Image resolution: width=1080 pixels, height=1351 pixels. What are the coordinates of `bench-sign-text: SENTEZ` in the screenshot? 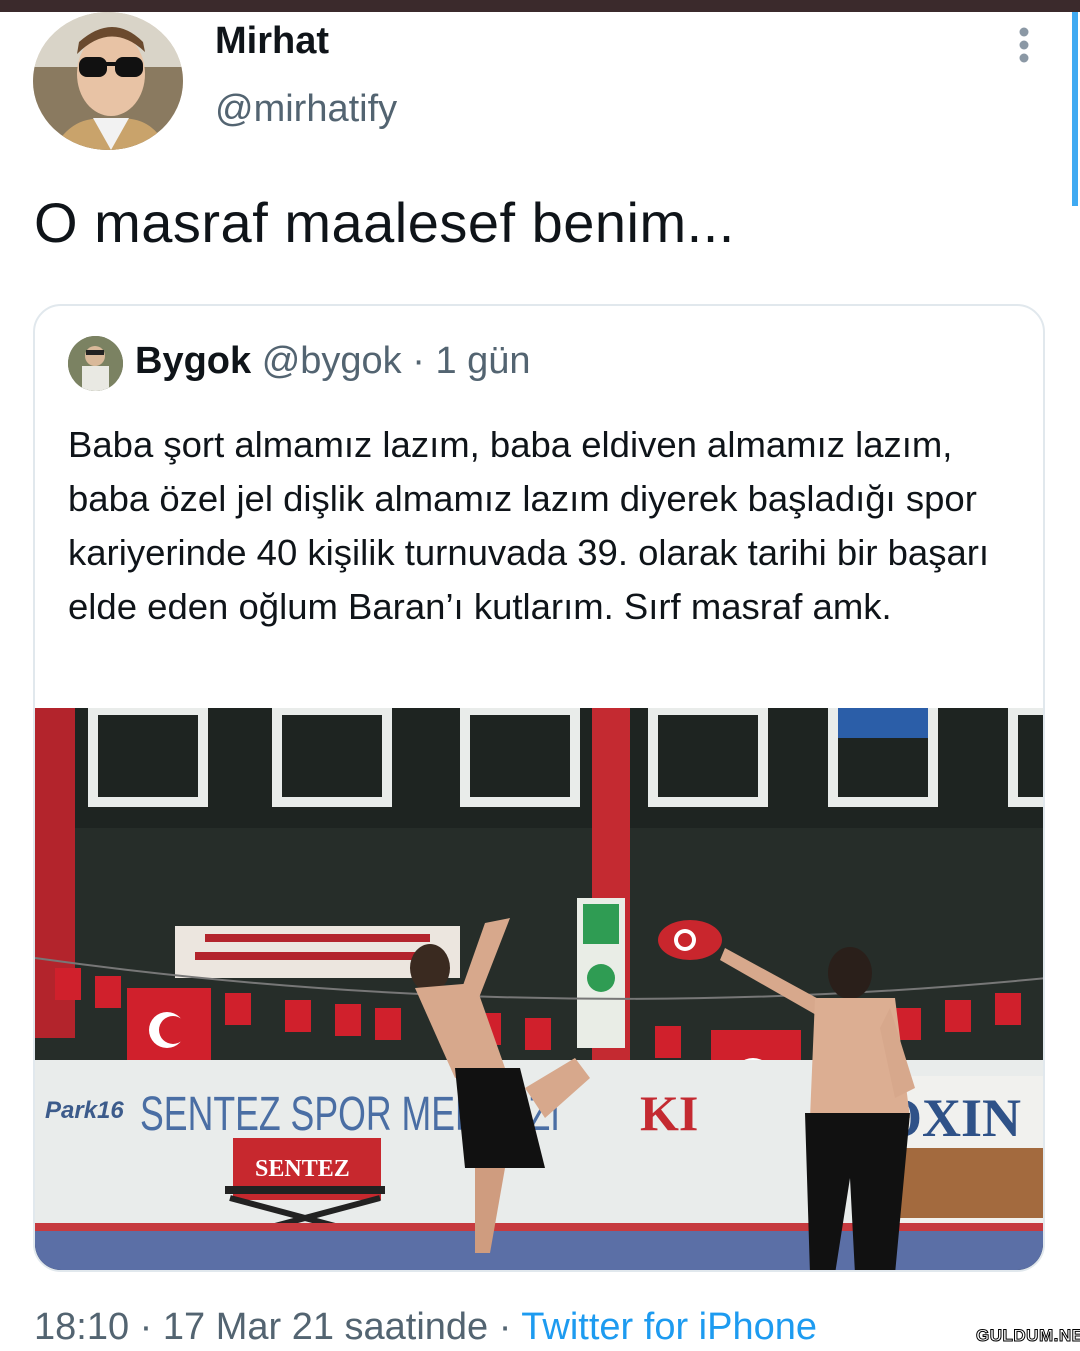 It's located at (302, 1169).